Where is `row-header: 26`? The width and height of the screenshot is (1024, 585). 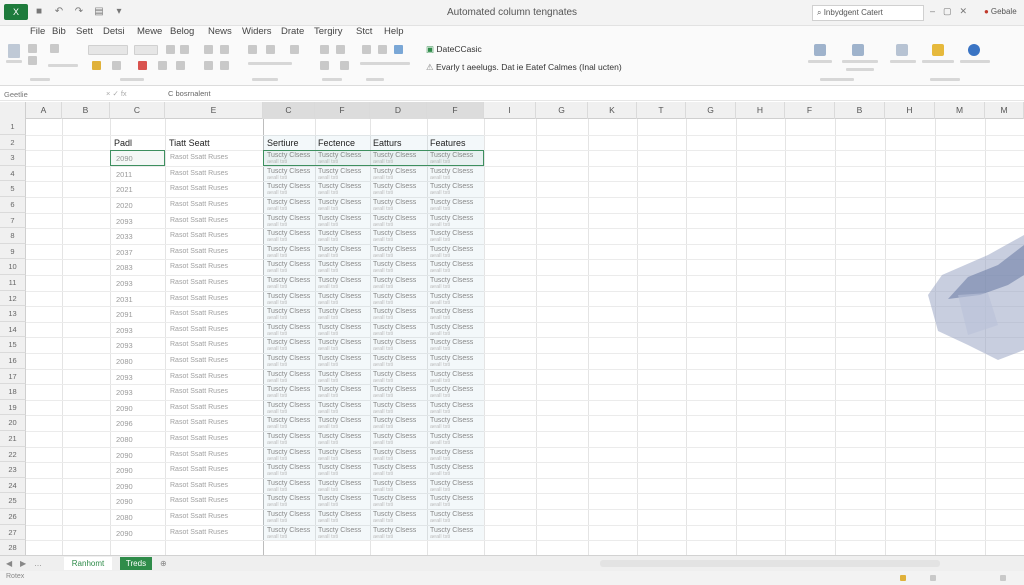 row-header: 26 is located at coordinates (13, 517).